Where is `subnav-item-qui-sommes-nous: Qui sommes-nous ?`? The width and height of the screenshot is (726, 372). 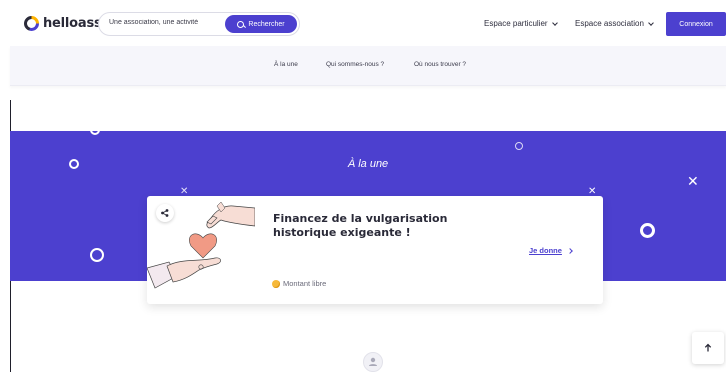 subnav-item-qui-sommes-nous: Qui sommes-nous ? is located at coordinates (355, 64).